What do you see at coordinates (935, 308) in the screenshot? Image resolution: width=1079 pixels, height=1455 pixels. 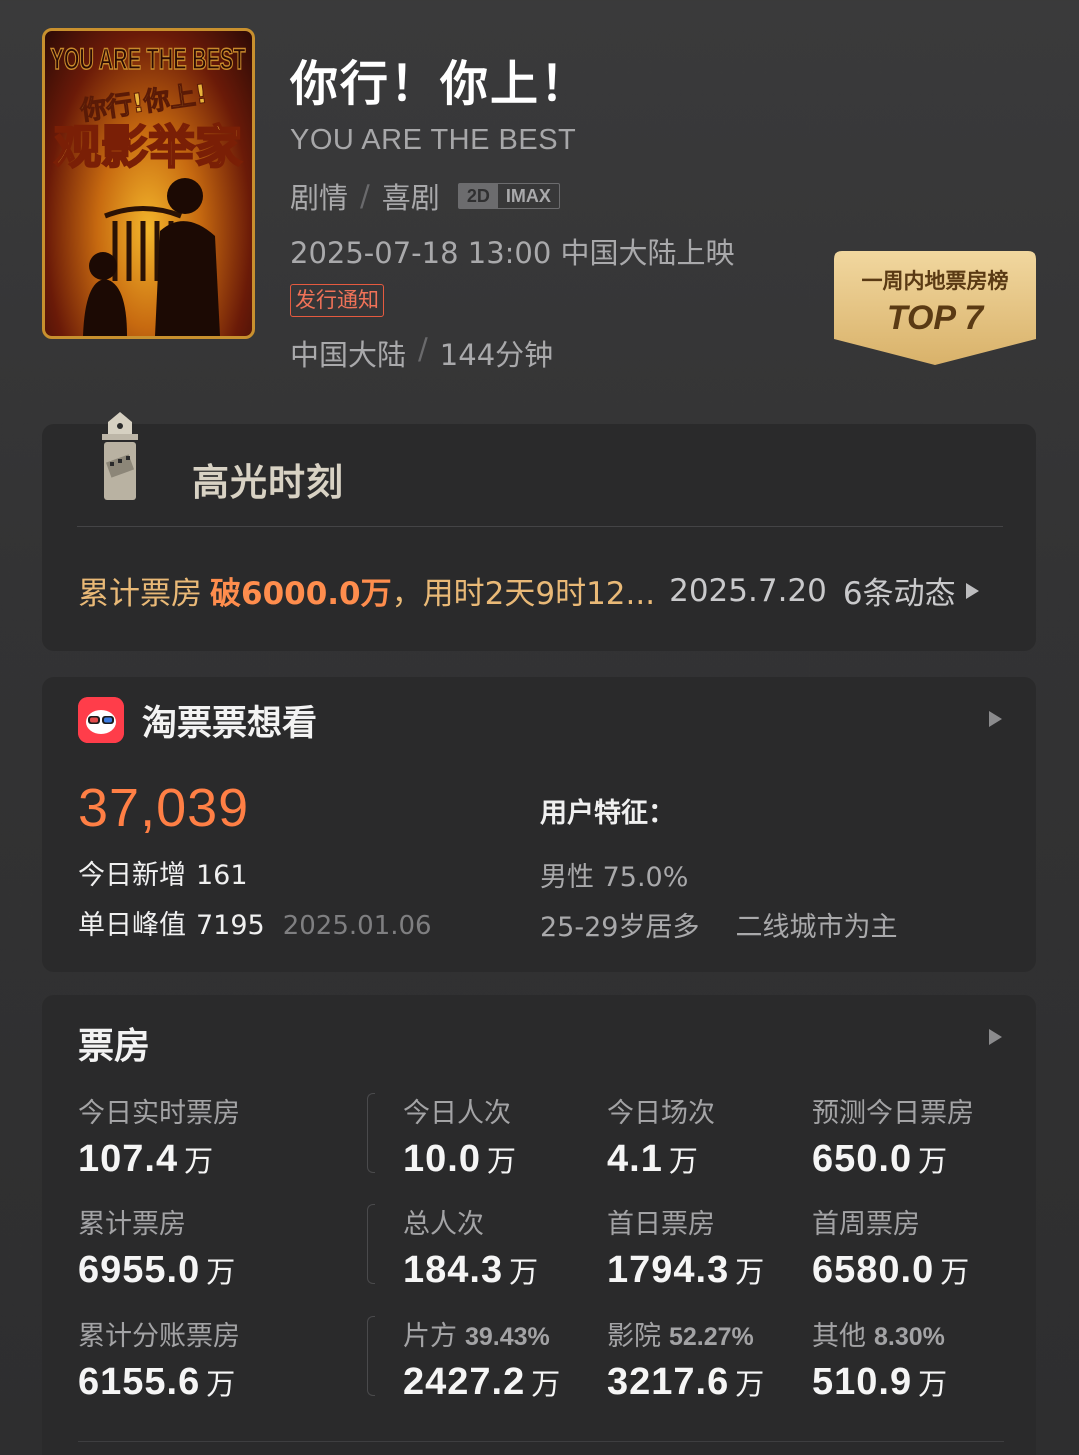 I see `ranking-badge: 一周内地票房榜 TOP 7` at bounding box center [935, 308].